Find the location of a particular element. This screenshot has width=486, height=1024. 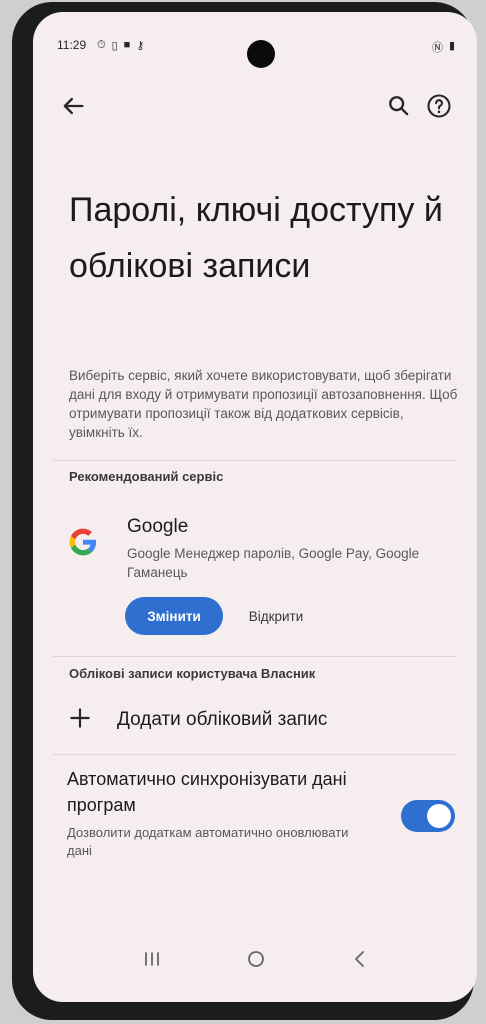

home-icon is located at coordinates (256, 959).